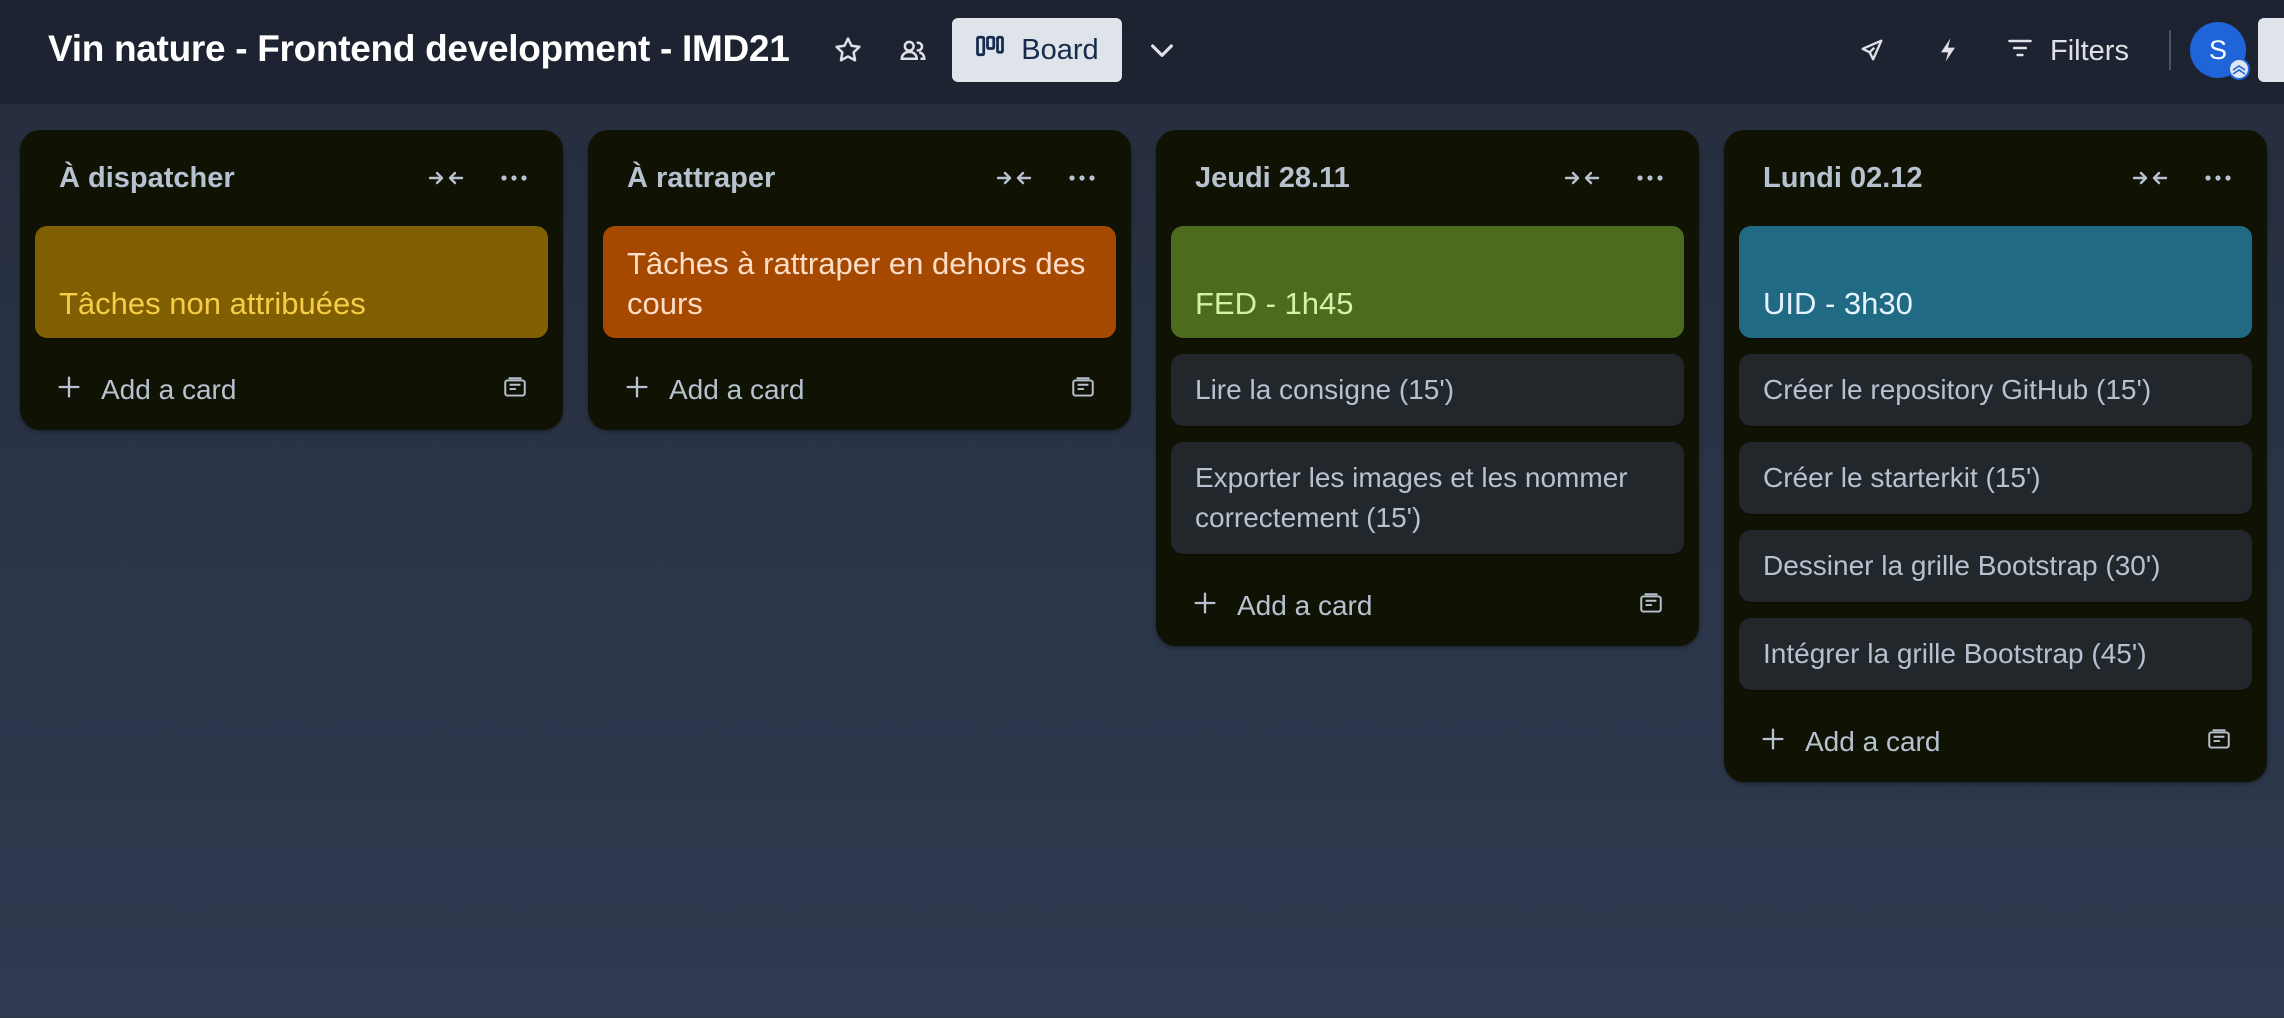 This screenshot has width=2284, height=1018. Describe the element at coordinates (1957, 389) in the screenshot. I see `card-title: Créer le repository GitHub (15')` at that location.